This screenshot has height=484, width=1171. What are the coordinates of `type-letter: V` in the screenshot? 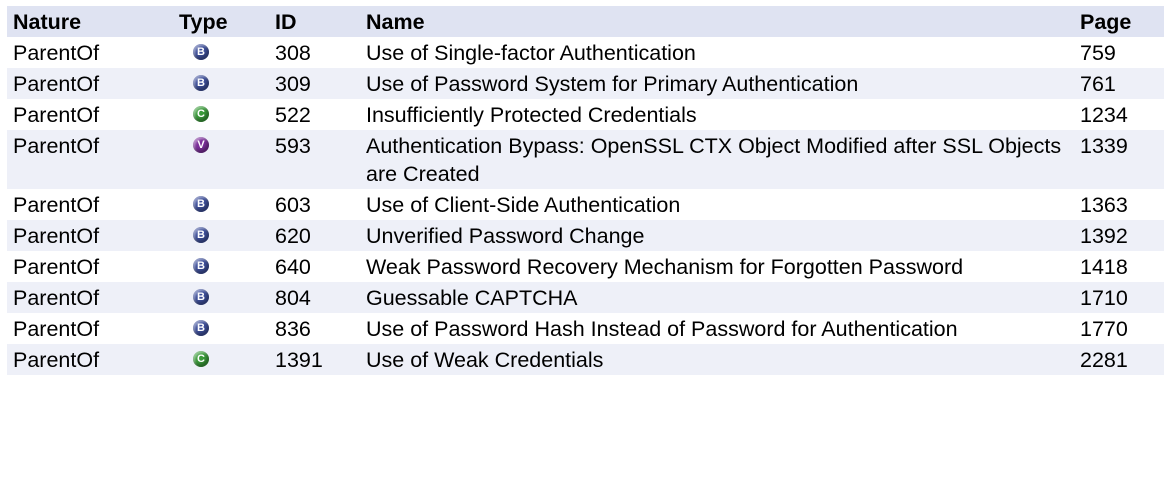 It's located at (201, 145).